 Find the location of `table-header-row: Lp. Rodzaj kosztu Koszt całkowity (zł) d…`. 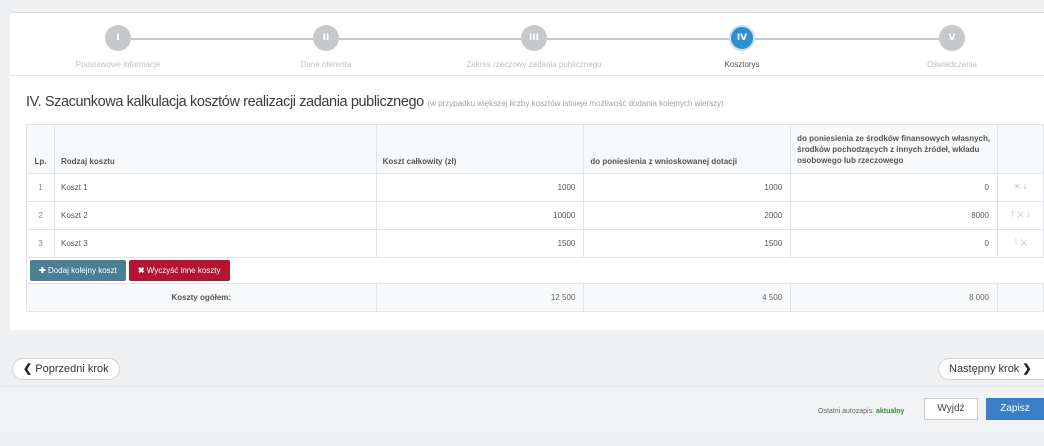

table-header-row: Lp. Rodzaj kosztu Koszt całkowity (zł) d… is located at coordinates (535, 149).